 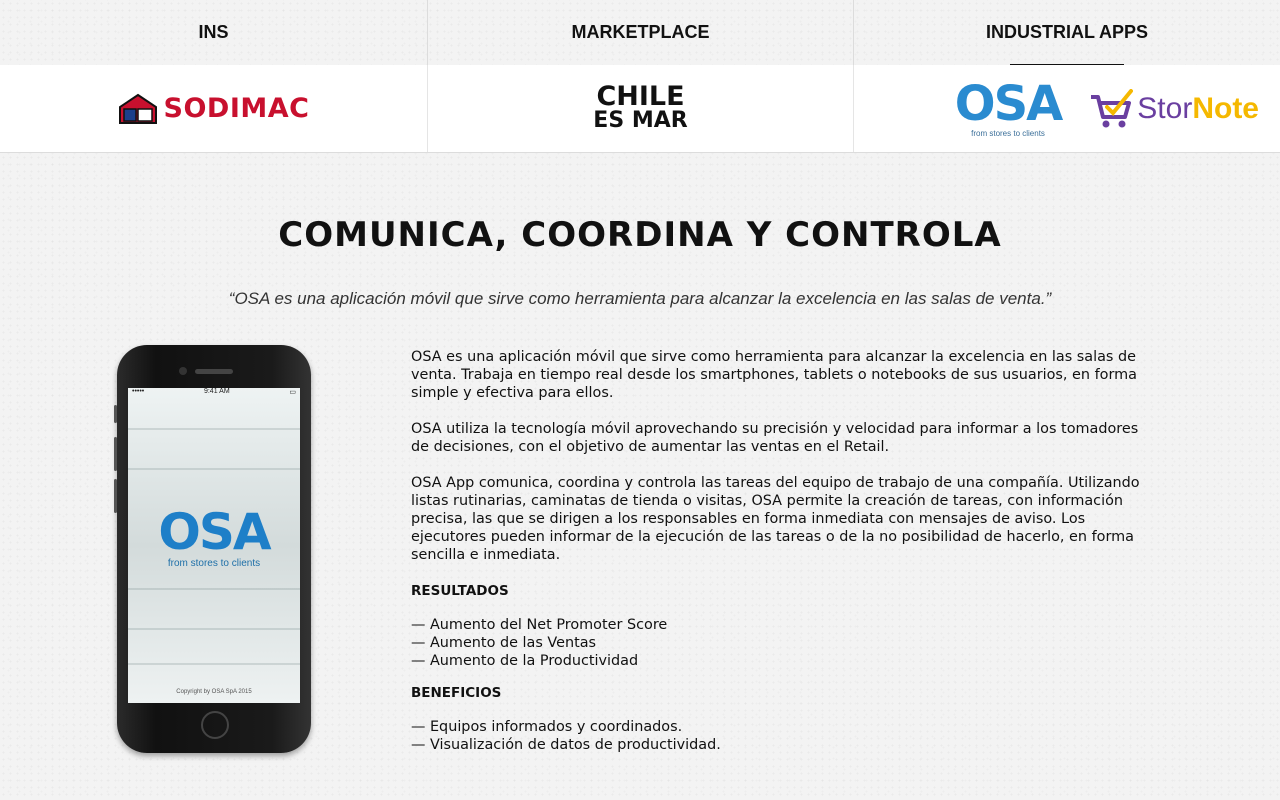 I want to click on chile-es-mar-line1: CHILE, so click(x=640, y=96).